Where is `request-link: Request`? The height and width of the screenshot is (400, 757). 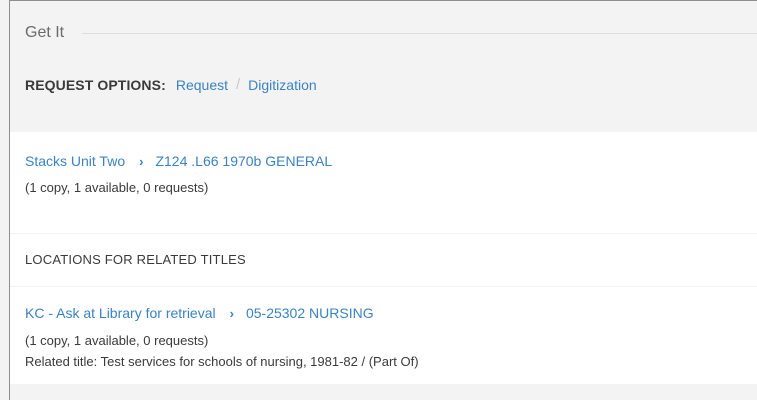 request-link: Request is located at coordinates (202, 85).